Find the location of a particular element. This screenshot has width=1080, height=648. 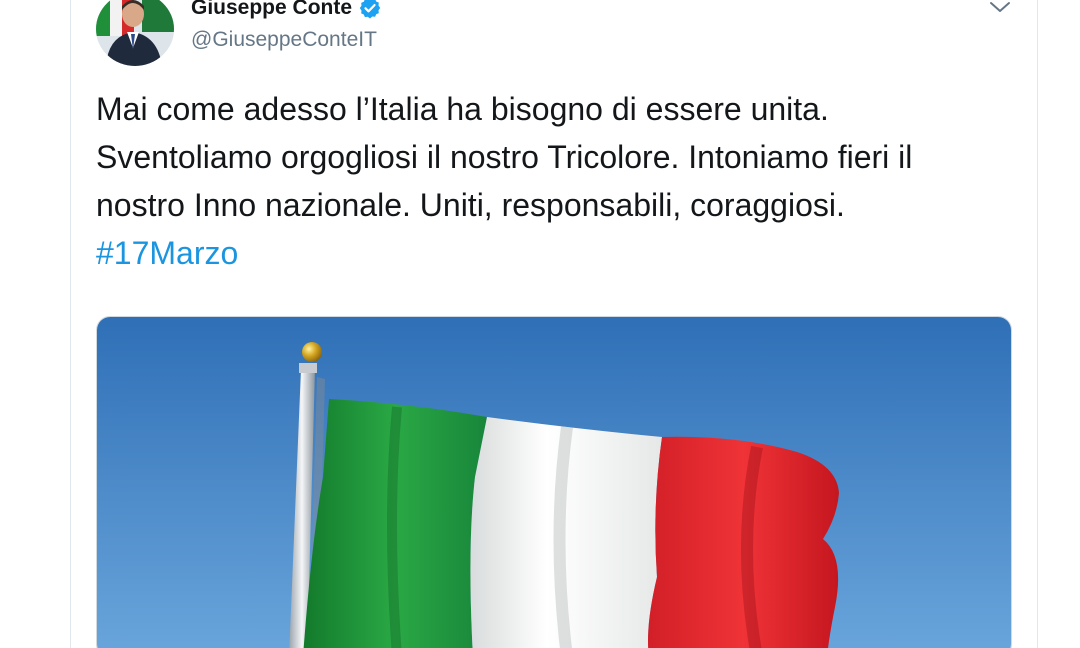

author-name: Giuseppe Conte is located at coordinates (286, 10).